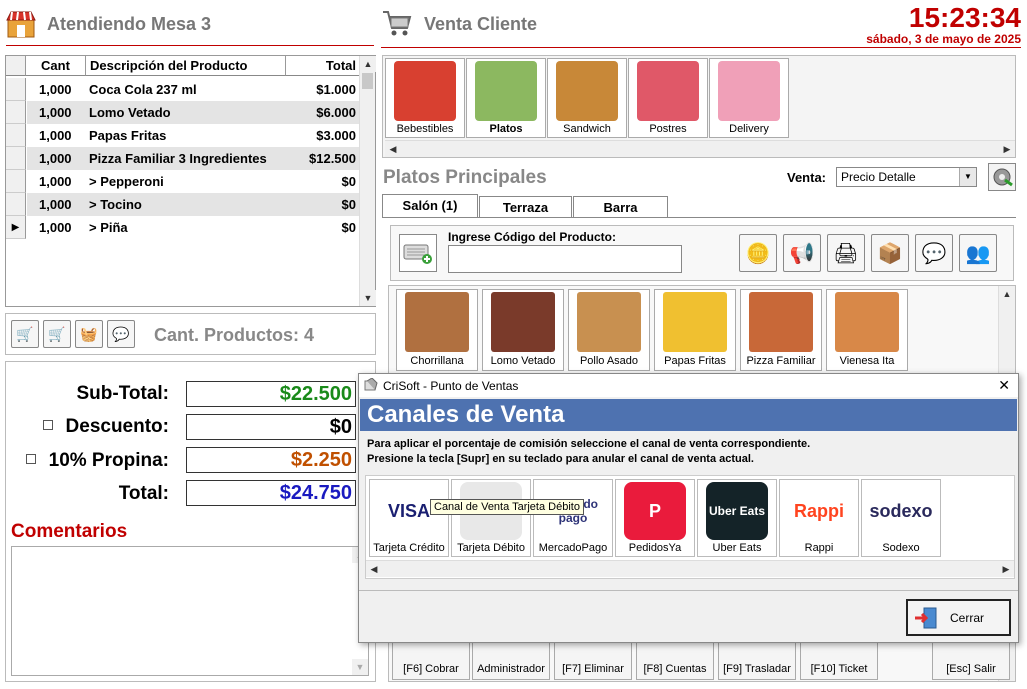  I want to click on channel-label: PedidosYa, so click(655, 548).